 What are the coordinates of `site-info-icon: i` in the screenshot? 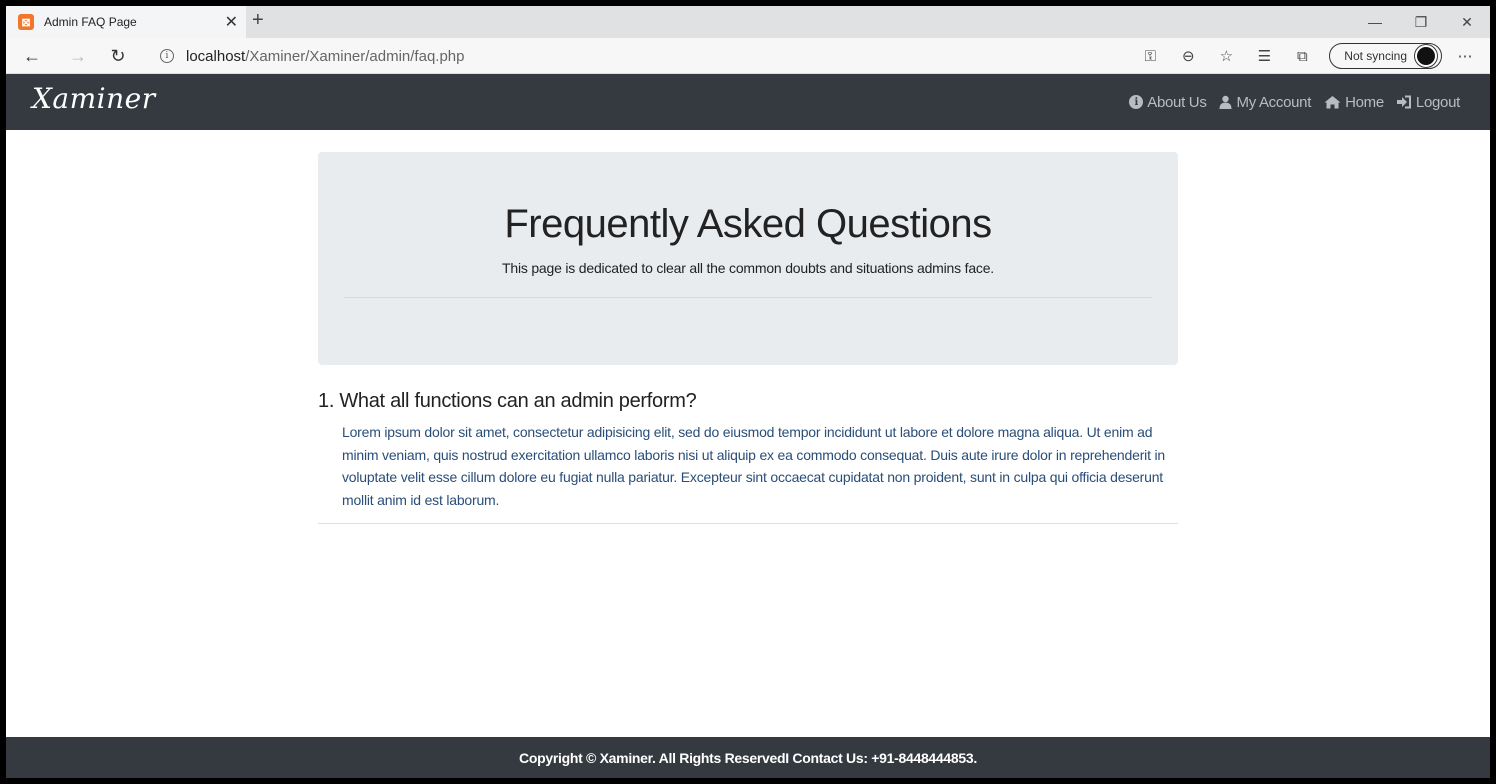 It's located at (167, 56).